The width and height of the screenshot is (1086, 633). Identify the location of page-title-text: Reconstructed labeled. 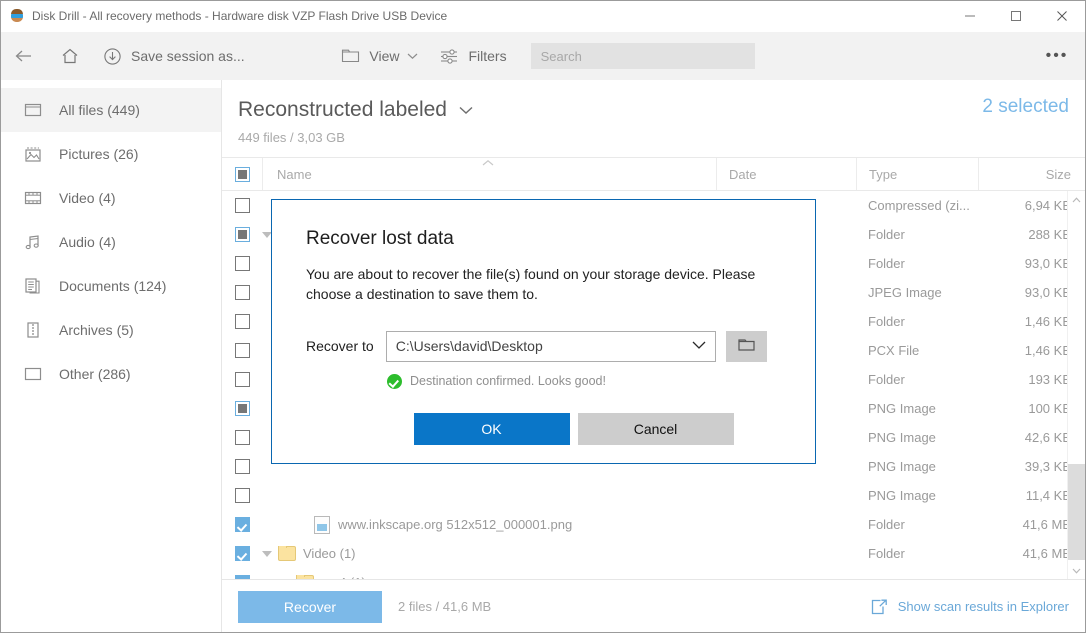
(342, 109).